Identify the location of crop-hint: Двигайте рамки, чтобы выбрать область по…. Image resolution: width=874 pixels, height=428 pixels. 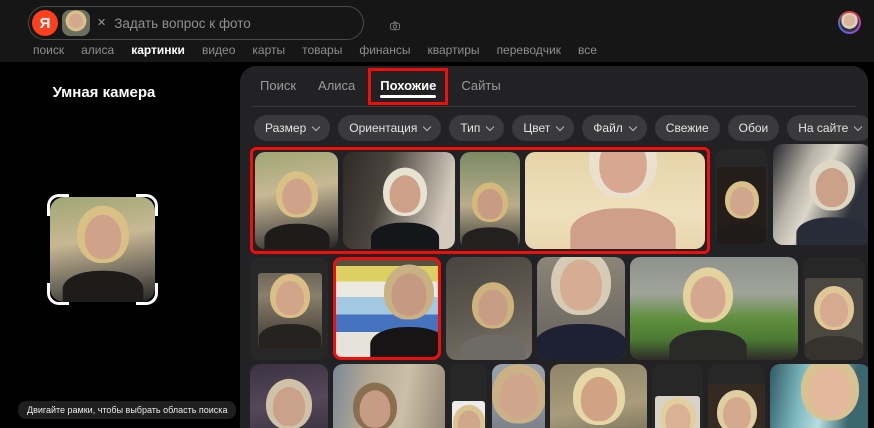
(127, 410).